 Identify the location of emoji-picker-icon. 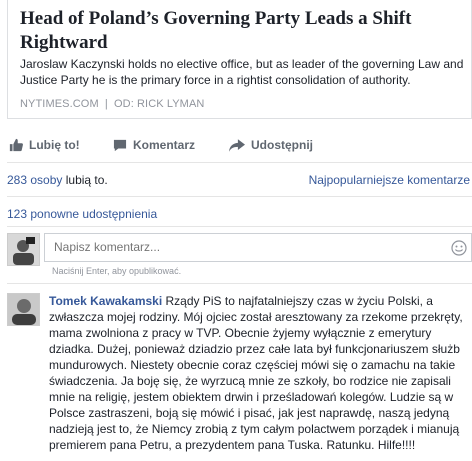
(459, 250).